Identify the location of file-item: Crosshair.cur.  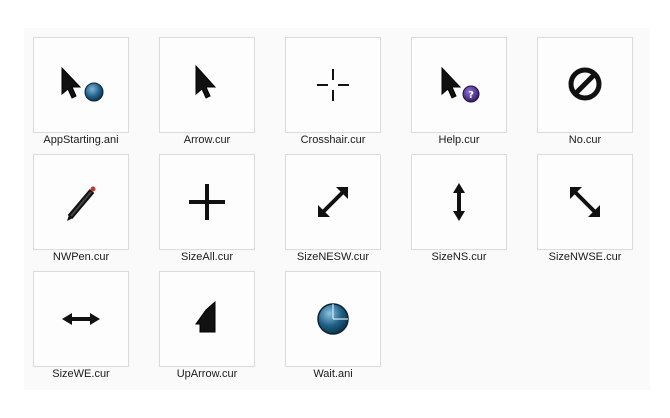
(337, 87).